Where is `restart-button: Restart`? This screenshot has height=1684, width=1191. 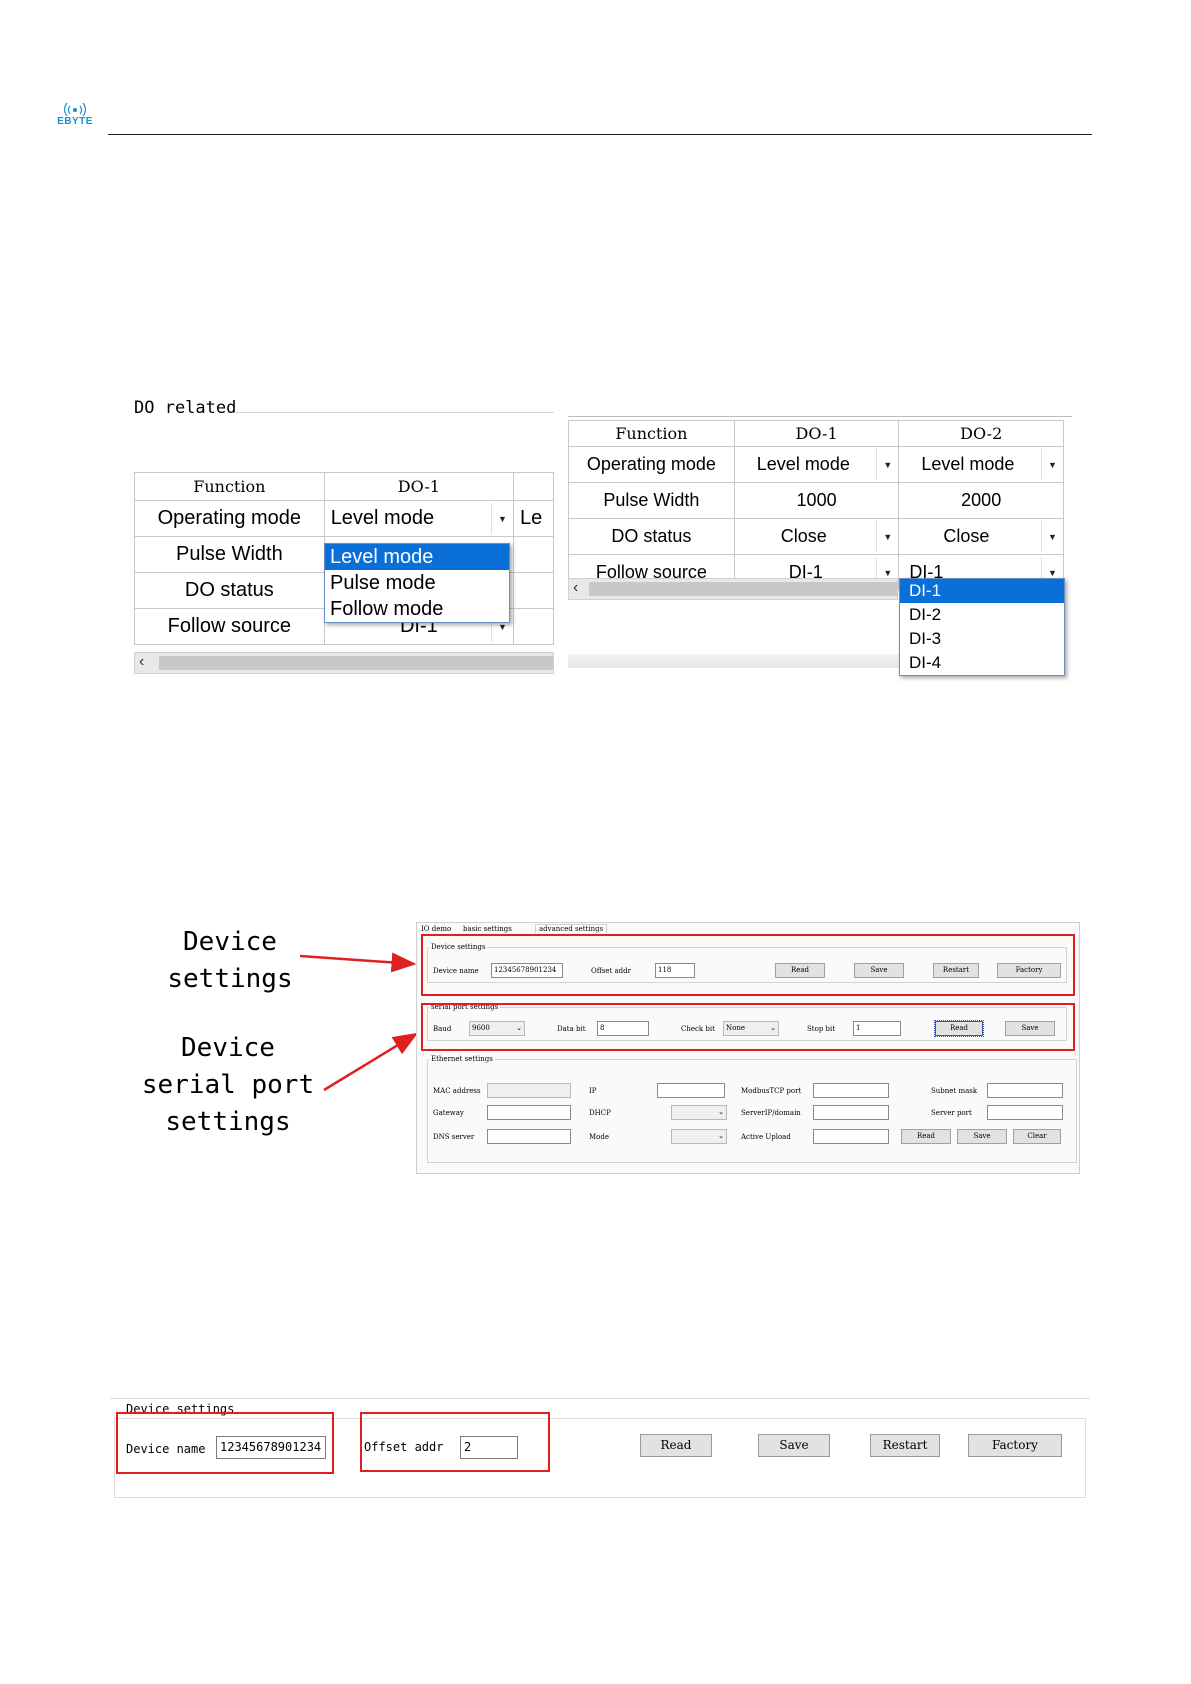 restart-button: Restart is located at coordinates (905, 1445).